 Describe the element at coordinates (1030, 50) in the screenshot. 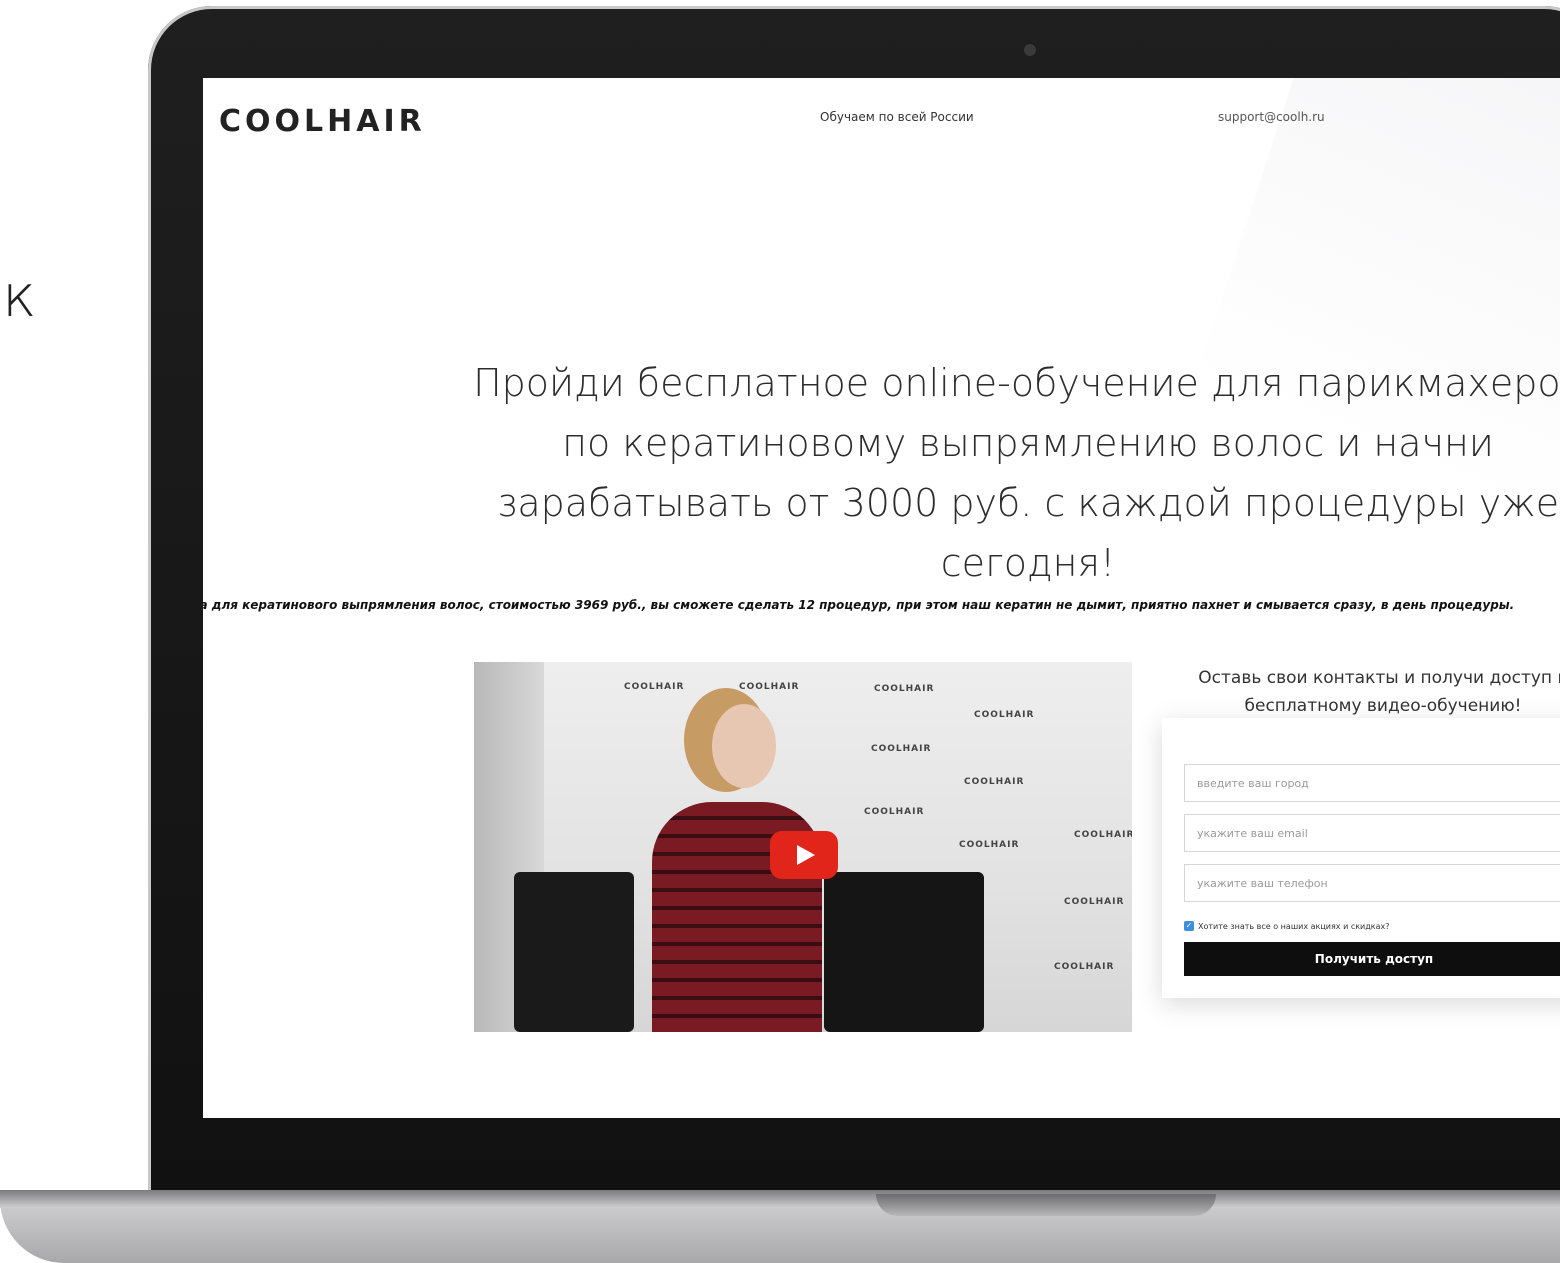

I see `laptop-camera` at that location.